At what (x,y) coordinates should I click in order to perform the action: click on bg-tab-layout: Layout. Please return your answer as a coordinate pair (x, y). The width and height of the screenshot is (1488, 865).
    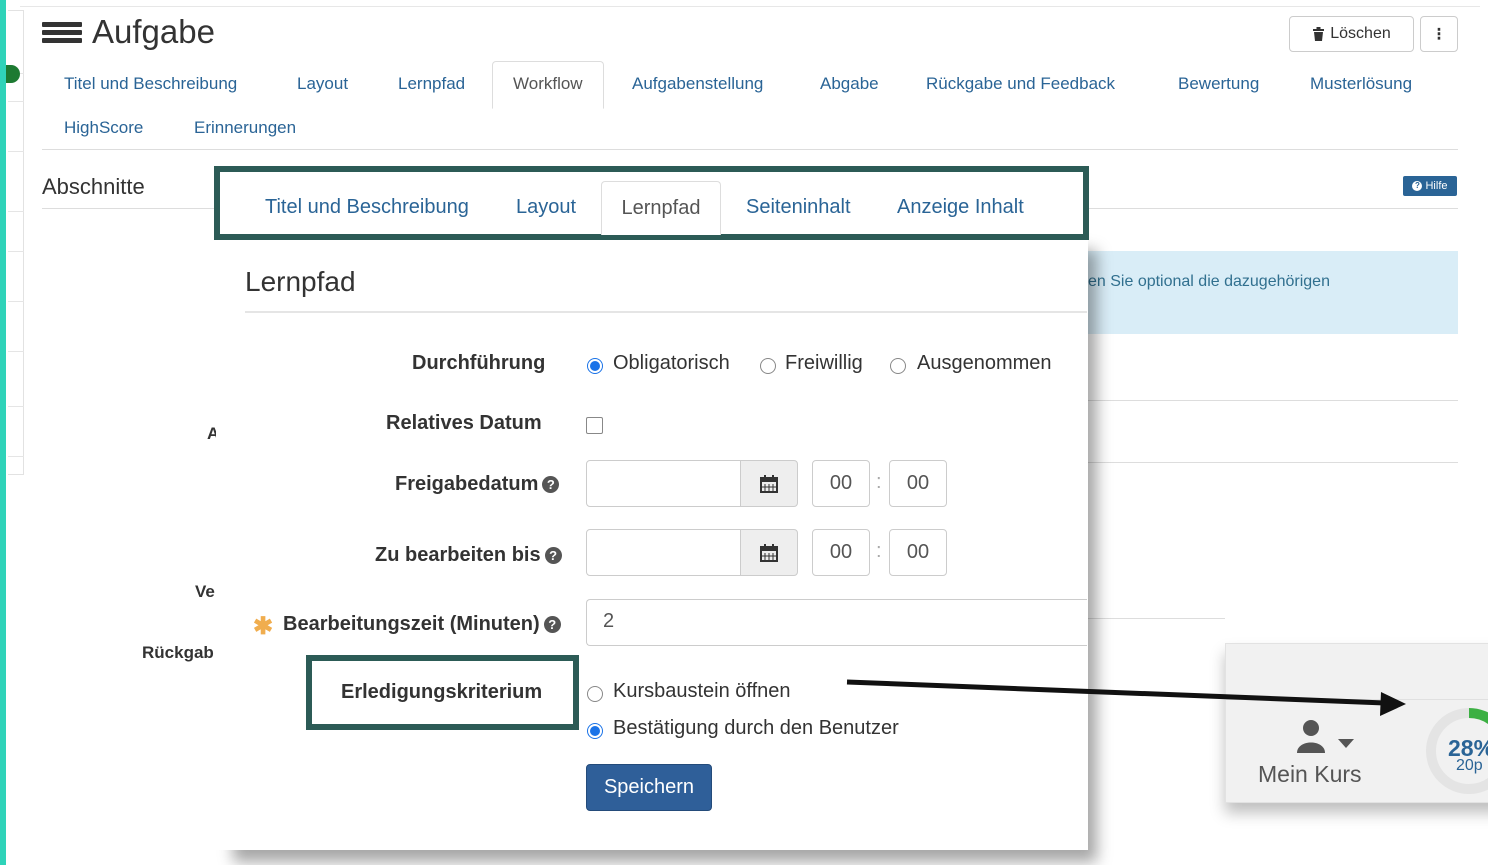
    Looking at the image, I should click on (322, 84).